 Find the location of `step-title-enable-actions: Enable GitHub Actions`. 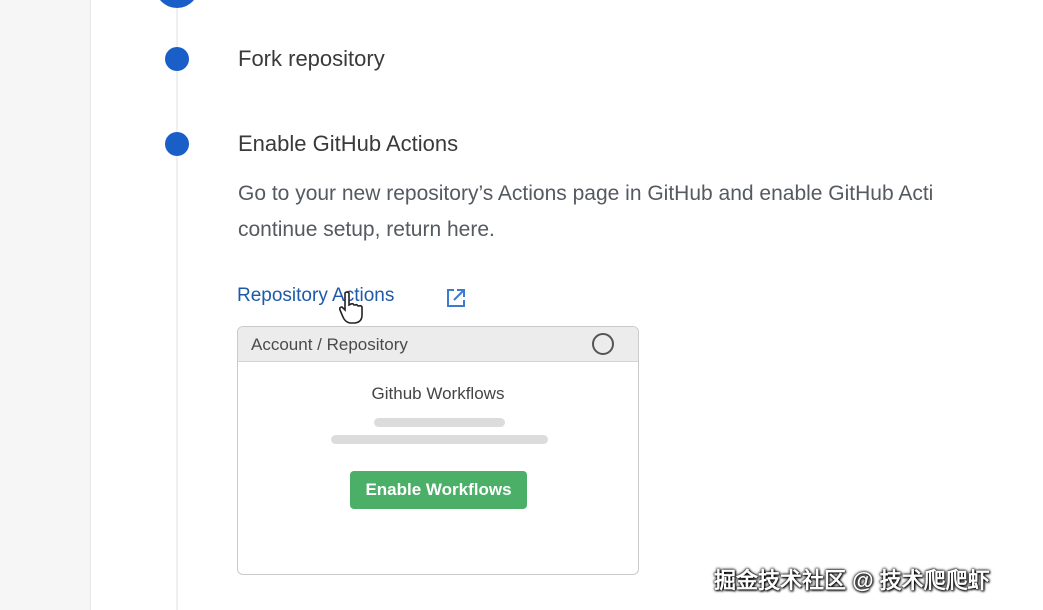

step-title-enable-actions: Enable GitHub Actions is located at coordinates (348, 143).